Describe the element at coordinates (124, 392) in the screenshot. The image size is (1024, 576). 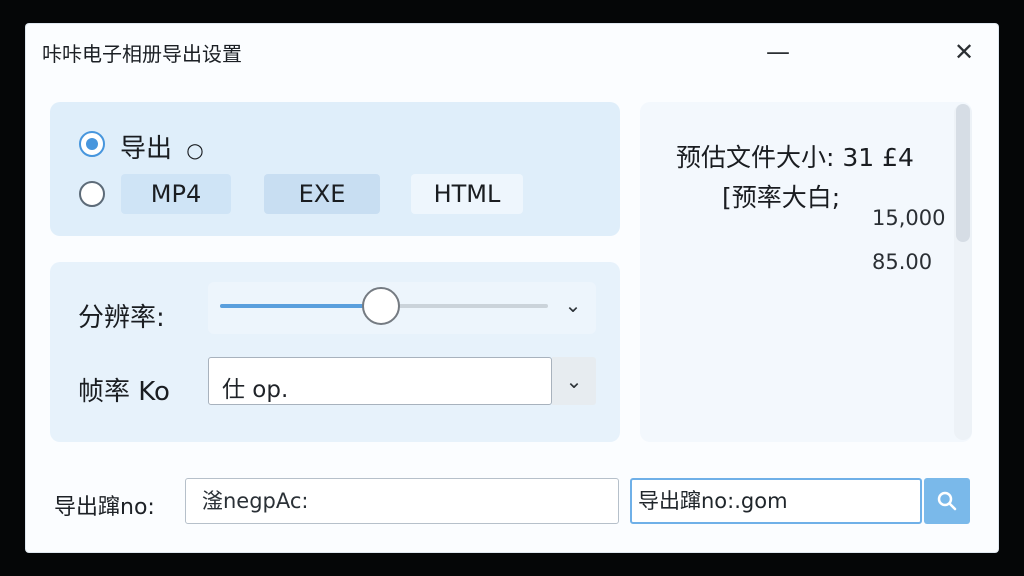
I see `fps-label: 帧率 Ko` at that location.